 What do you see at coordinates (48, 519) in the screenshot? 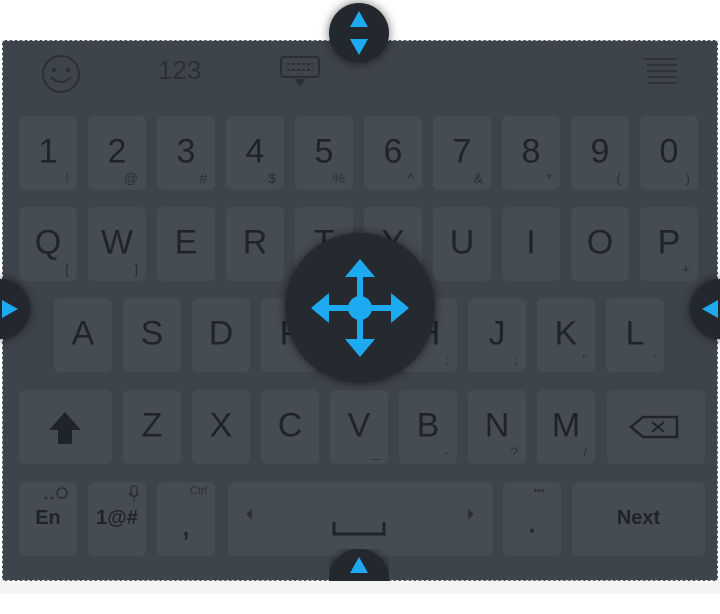
I see `language-key: En` at bounding box center [48, 519].